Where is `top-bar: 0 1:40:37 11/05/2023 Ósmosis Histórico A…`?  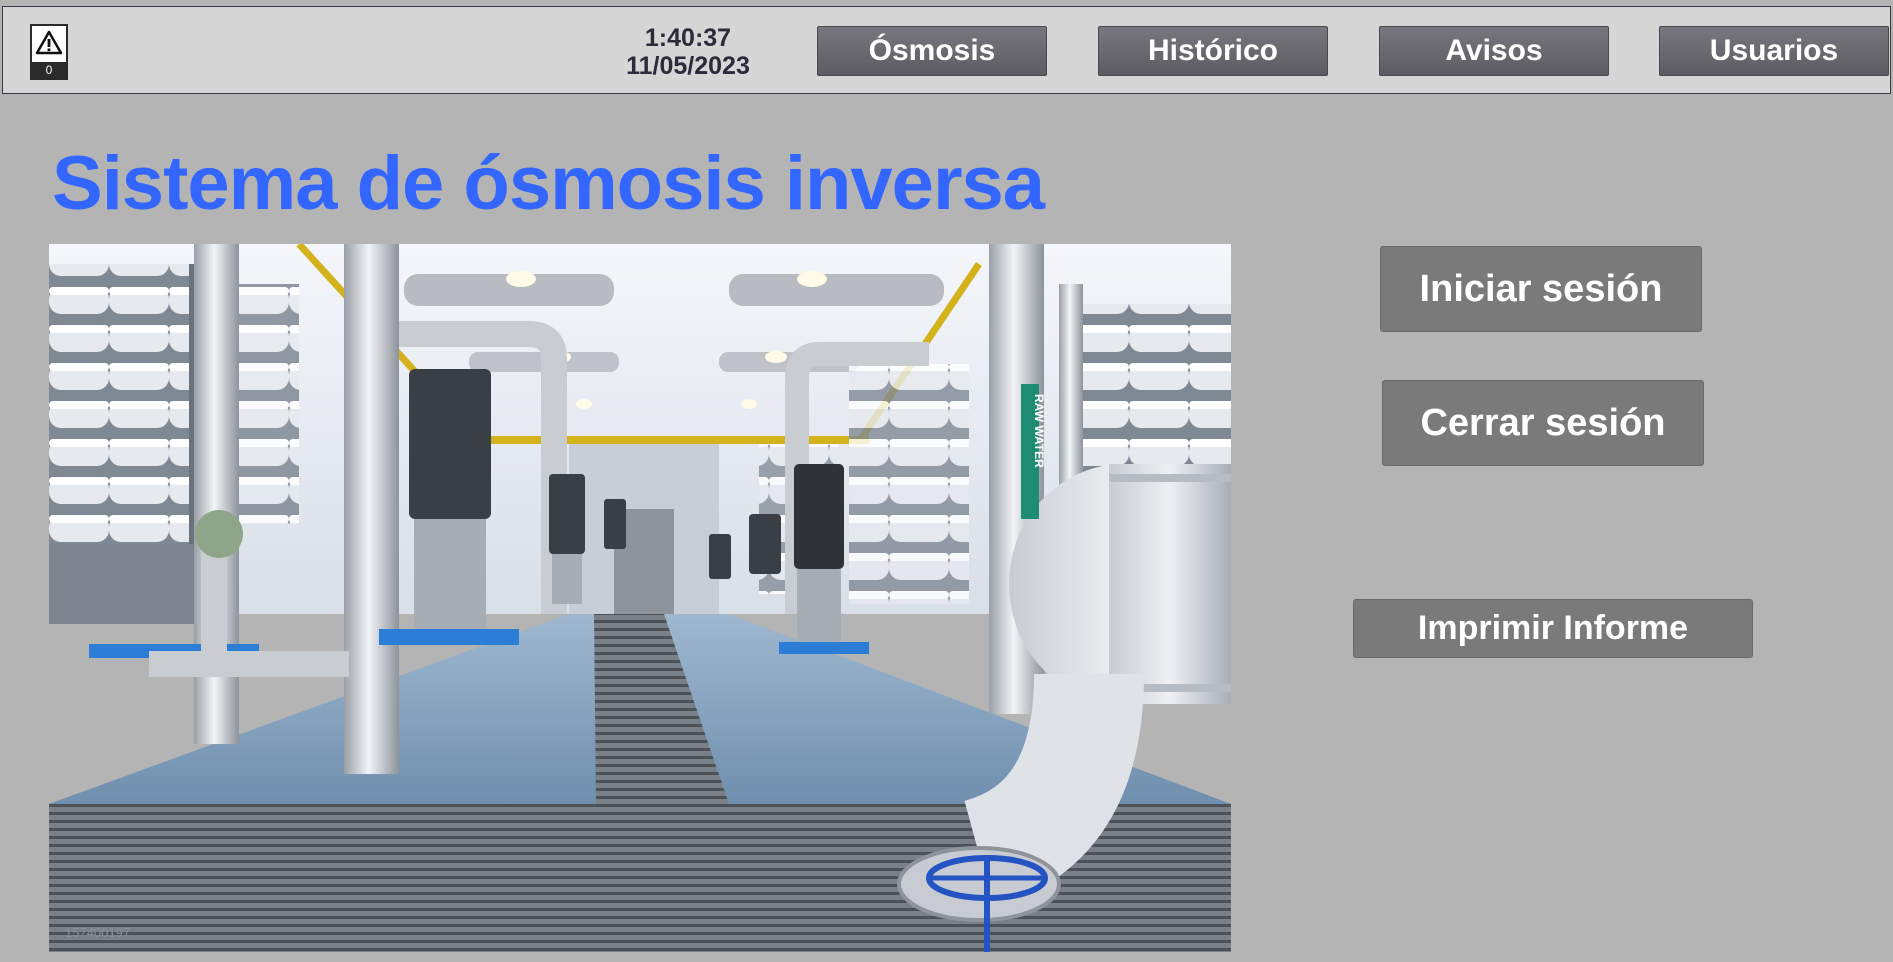
top-bar: 0 1:40:37 11/05/2023 Ósmosis Histórico A… is located at coordinates (946, 50).